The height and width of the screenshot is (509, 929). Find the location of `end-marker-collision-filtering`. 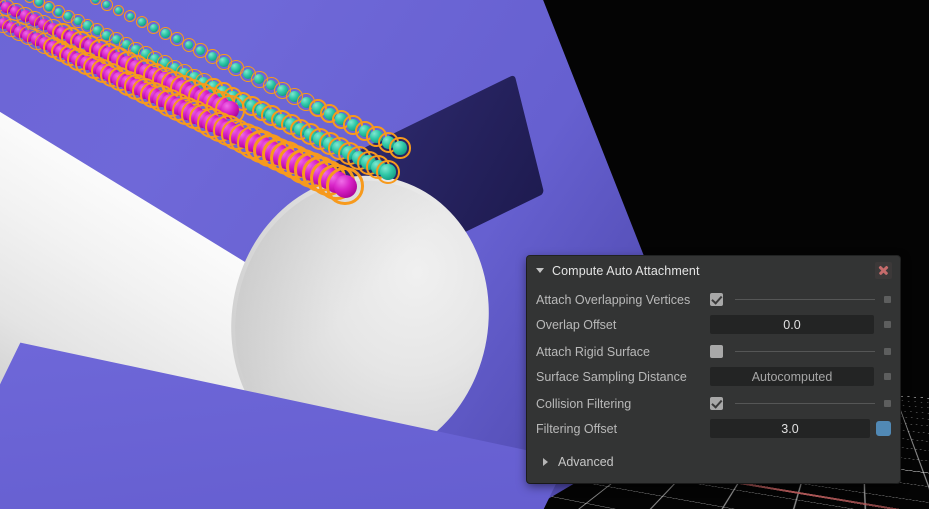

end-marker-collision-filtering is located at coordinates (887, 403).